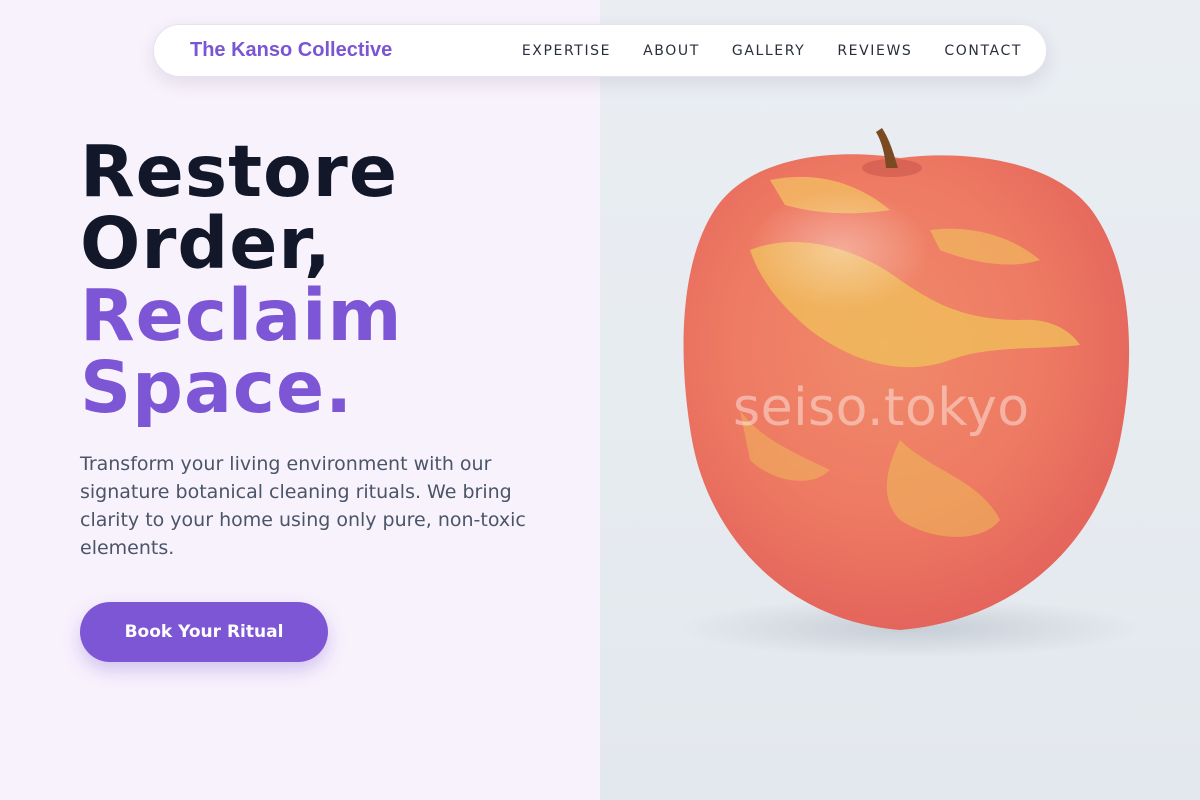 The width and height of the screenshot is (1200, 800). I want to click on hero-title-line-2: Order,, so click(206, 243).